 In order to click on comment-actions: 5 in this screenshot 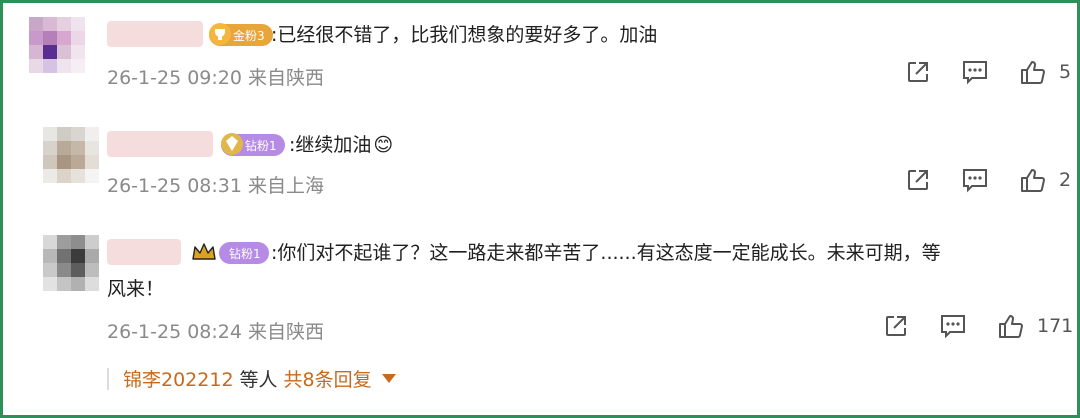, I will do `click(988, 72)`.